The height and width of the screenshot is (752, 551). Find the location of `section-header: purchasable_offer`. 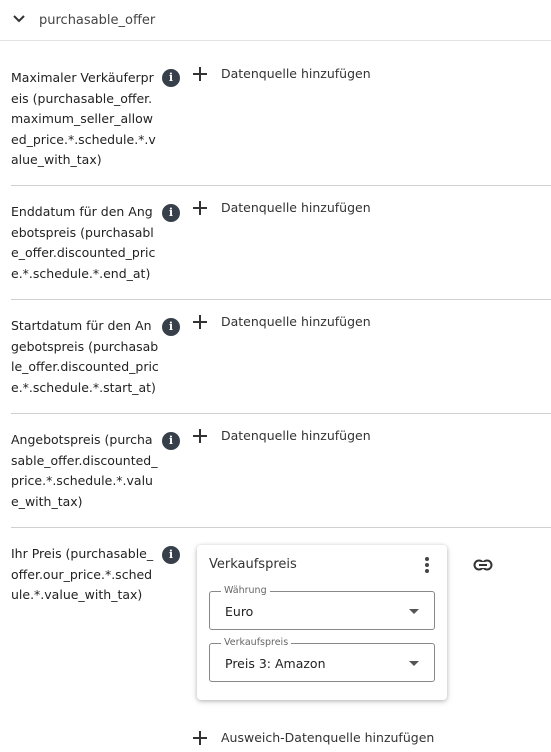

section-header: purchasable_offer is located at coordinates (275, 20).